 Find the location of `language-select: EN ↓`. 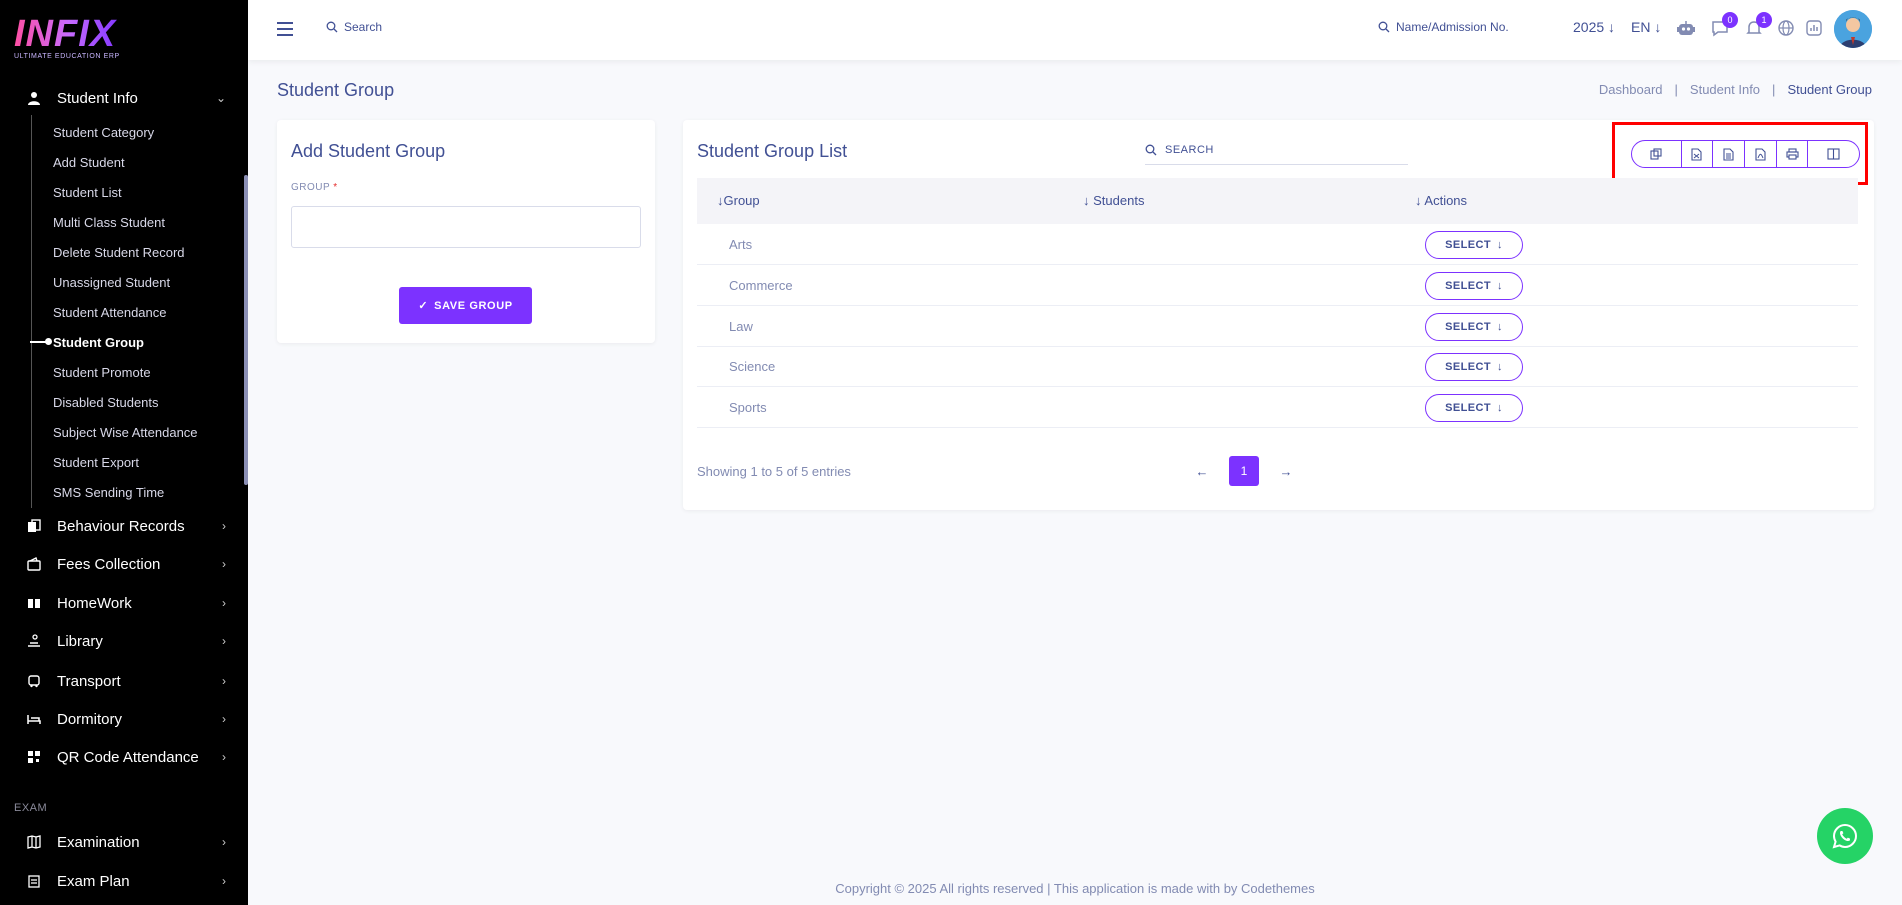

language-select: EN ↓ is located at coordinates (1646, 27).